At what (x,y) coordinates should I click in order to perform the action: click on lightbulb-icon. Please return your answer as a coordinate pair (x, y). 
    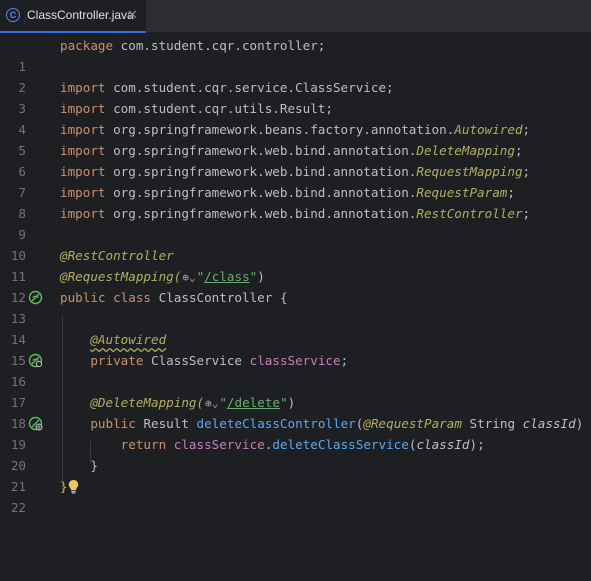
    Looking at the image, I should click on (73, 486).